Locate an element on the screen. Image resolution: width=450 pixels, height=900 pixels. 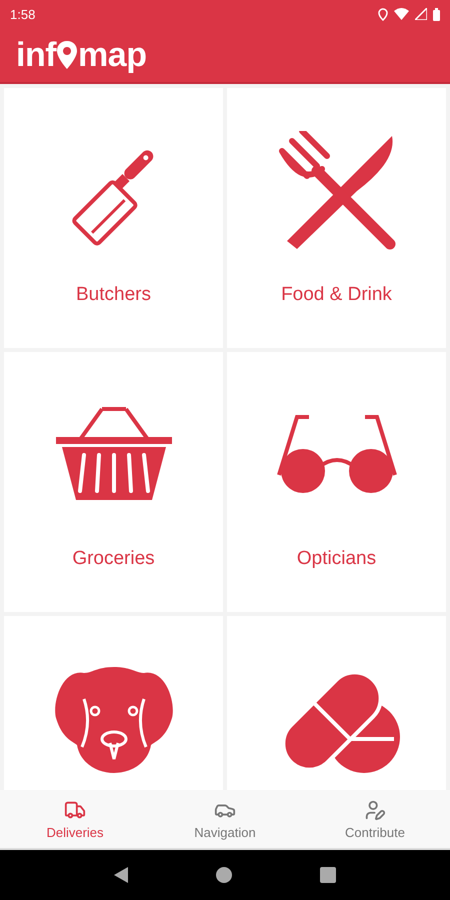
signal-icon is located at coordinates (421, 14).